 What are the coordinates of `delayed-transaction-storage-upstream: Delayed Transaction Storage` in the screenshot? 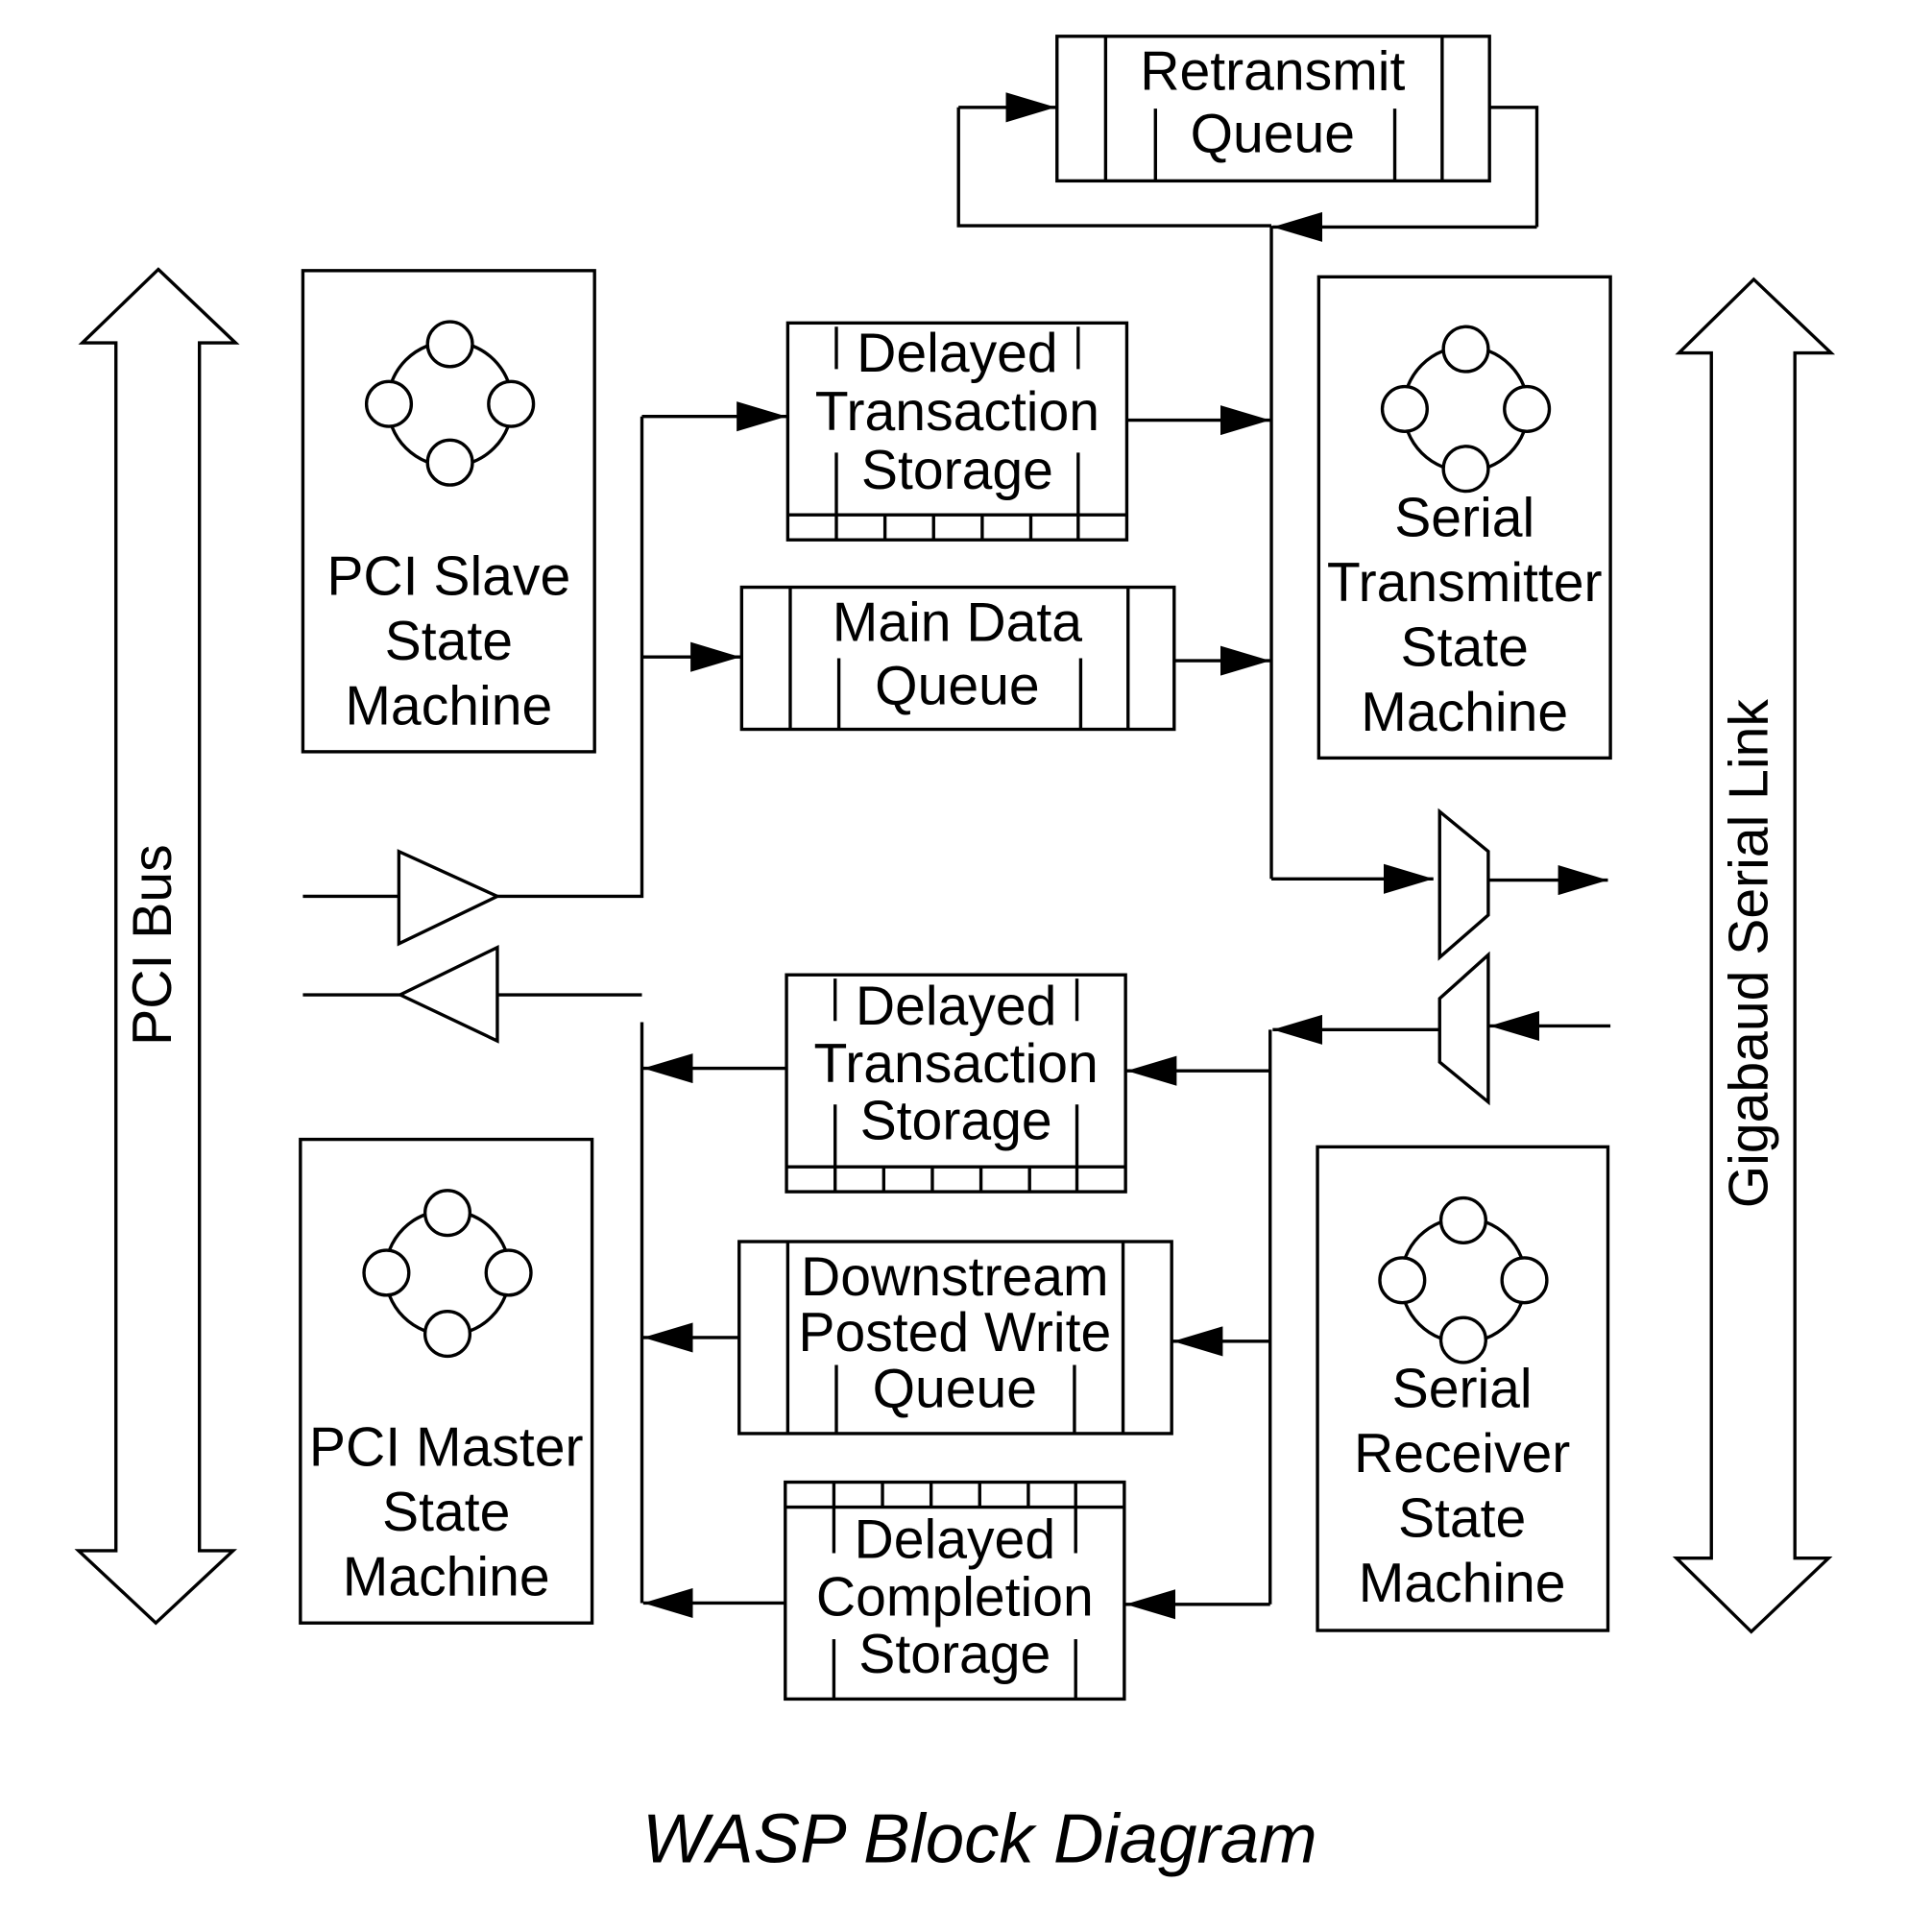 It's located at (957, 431).